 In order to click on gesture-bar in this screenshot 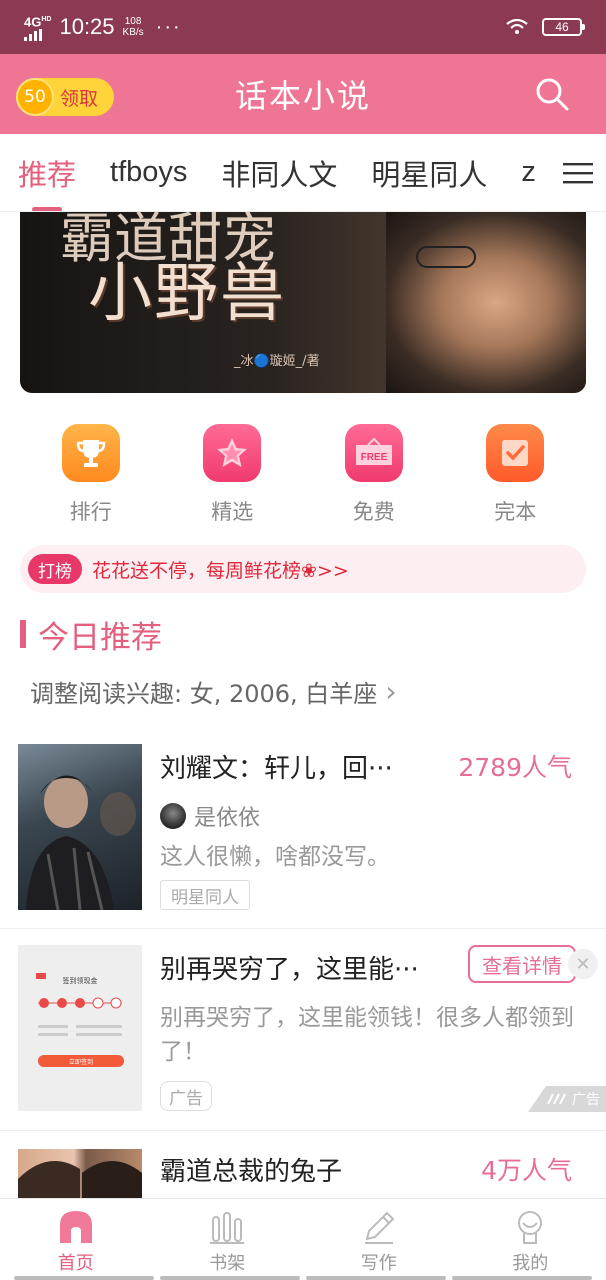, I will do `click(303, 1278)`.